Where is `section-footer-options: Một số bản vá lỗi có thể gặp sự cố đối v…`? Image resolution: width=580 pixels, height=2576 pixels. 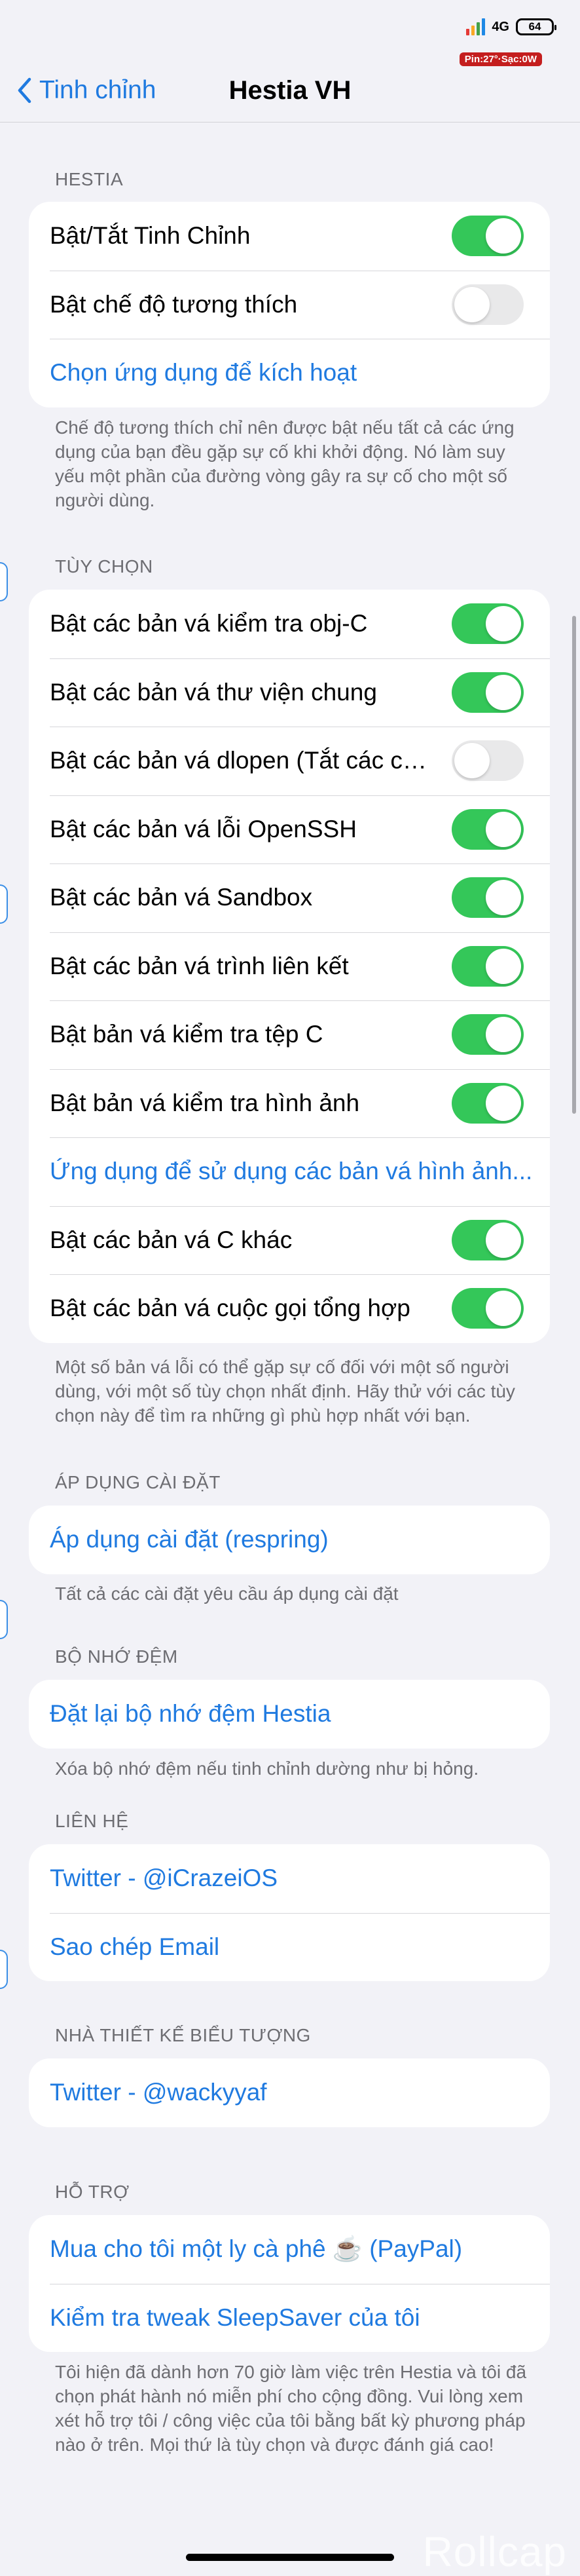
section-footer-options: Một số bản vá lỗi có thể gặp sự cố đối v… is located at coordinates (285, 1391).